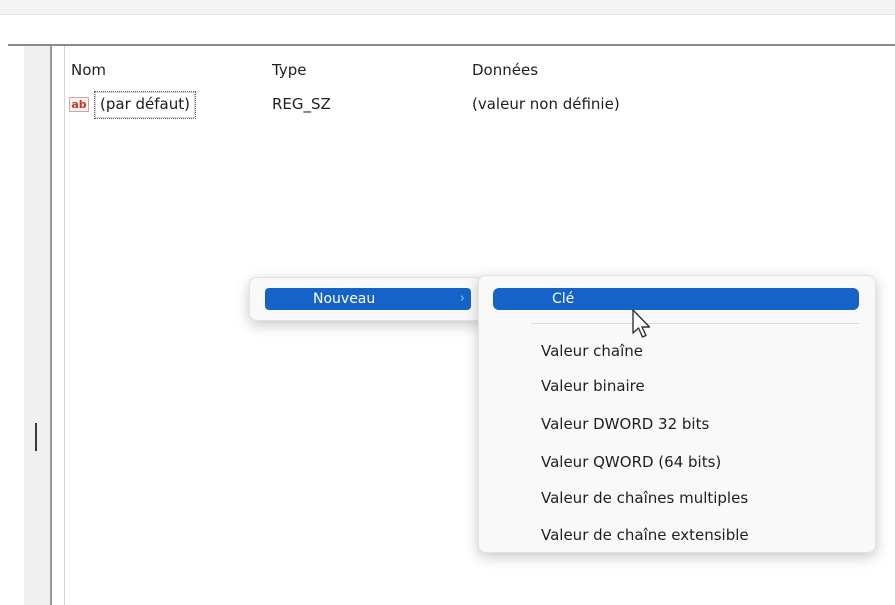 This screenshot has width=895, height=605. I want to click on pane-top-border, so click(451, 45).